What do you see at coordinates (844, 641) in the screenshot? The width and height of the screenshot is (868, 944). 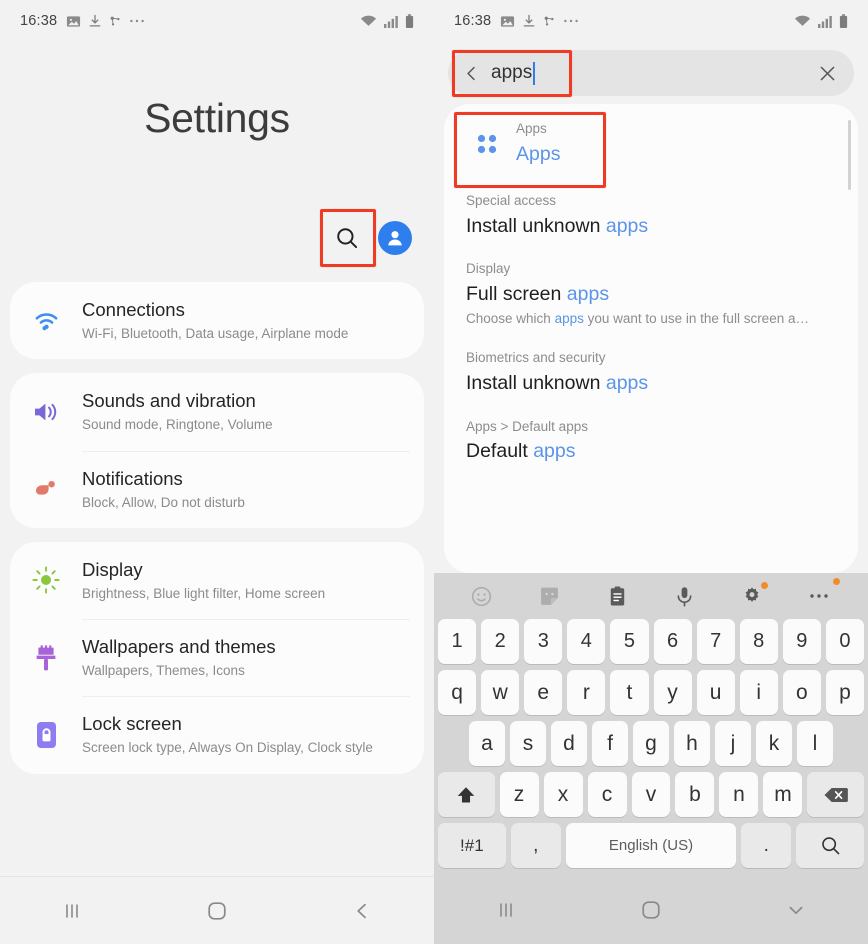 I see `key-0: 0` at bounding box center [844, 641].